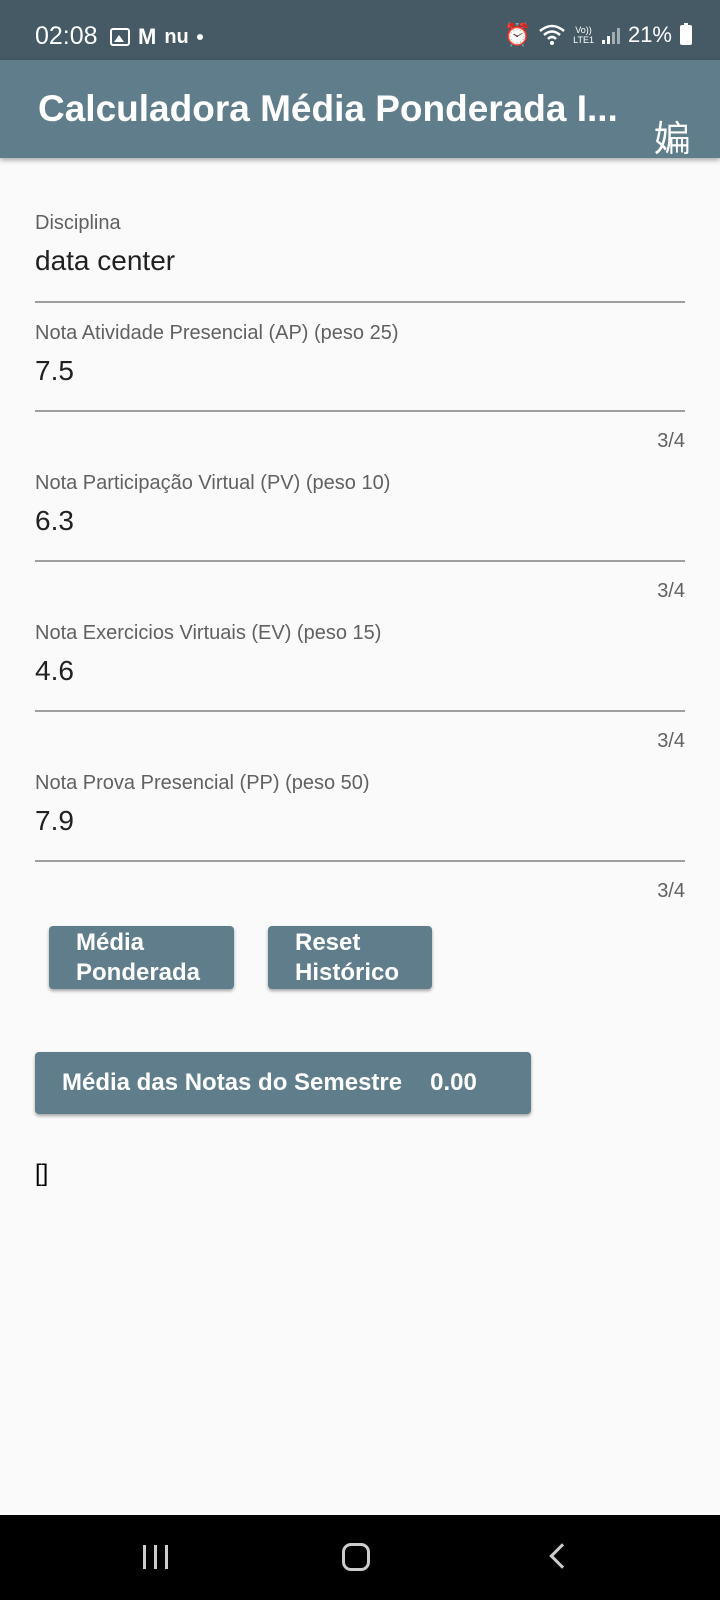 The image size is (720, 1600). Describe the element at coordinates (360, 302) in the screenshot. I see `disciplina-underline` at that location.